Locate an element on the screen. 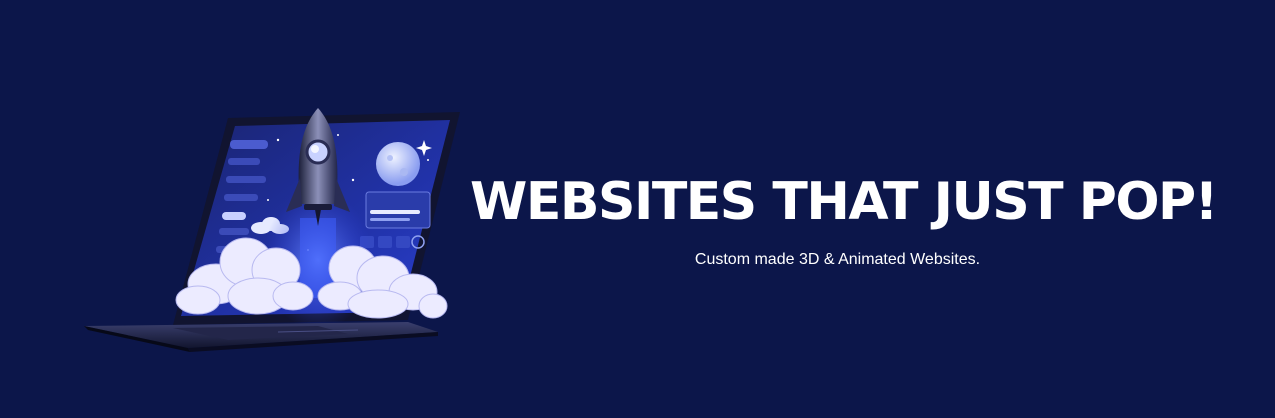 The width and height of the screenshot is (1275, 418). tagline: Custom made 3D & Animated Websites. is located at coordinates (837, 259).